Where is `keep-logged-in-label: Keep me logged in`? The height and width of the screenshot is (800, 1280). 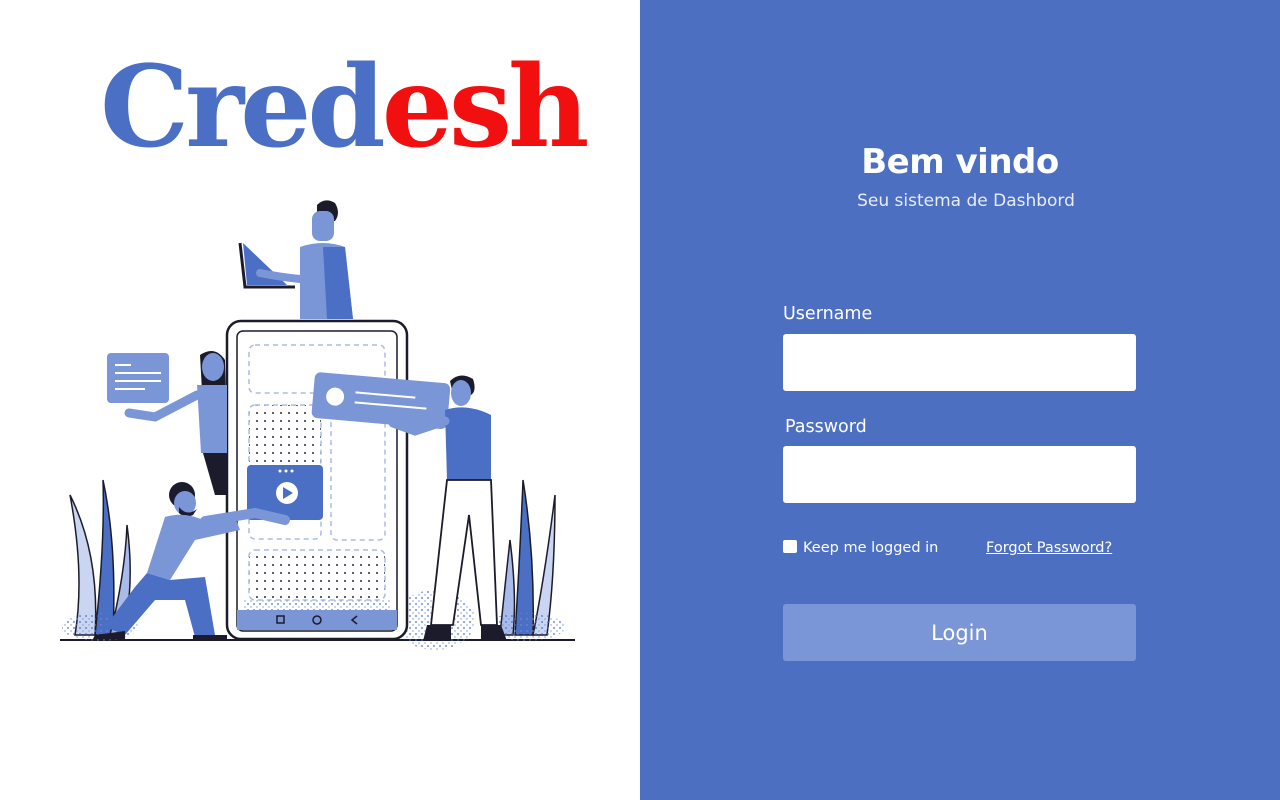 keep-logged-in-label: Keep me logged in is located at coordinates (871, 548).